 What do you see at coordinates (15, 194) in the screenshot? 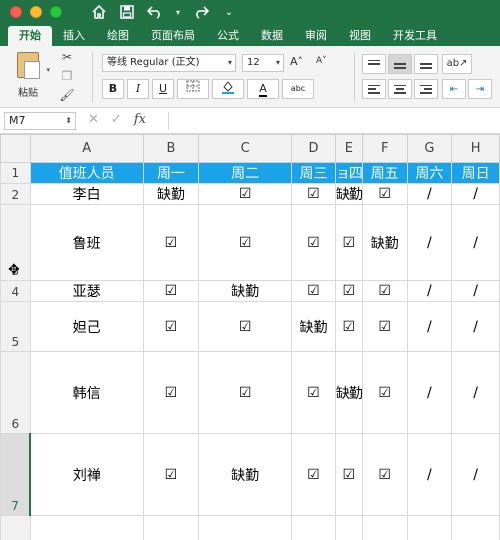
I see `row-header: 2` at bounding box center [15, 194].